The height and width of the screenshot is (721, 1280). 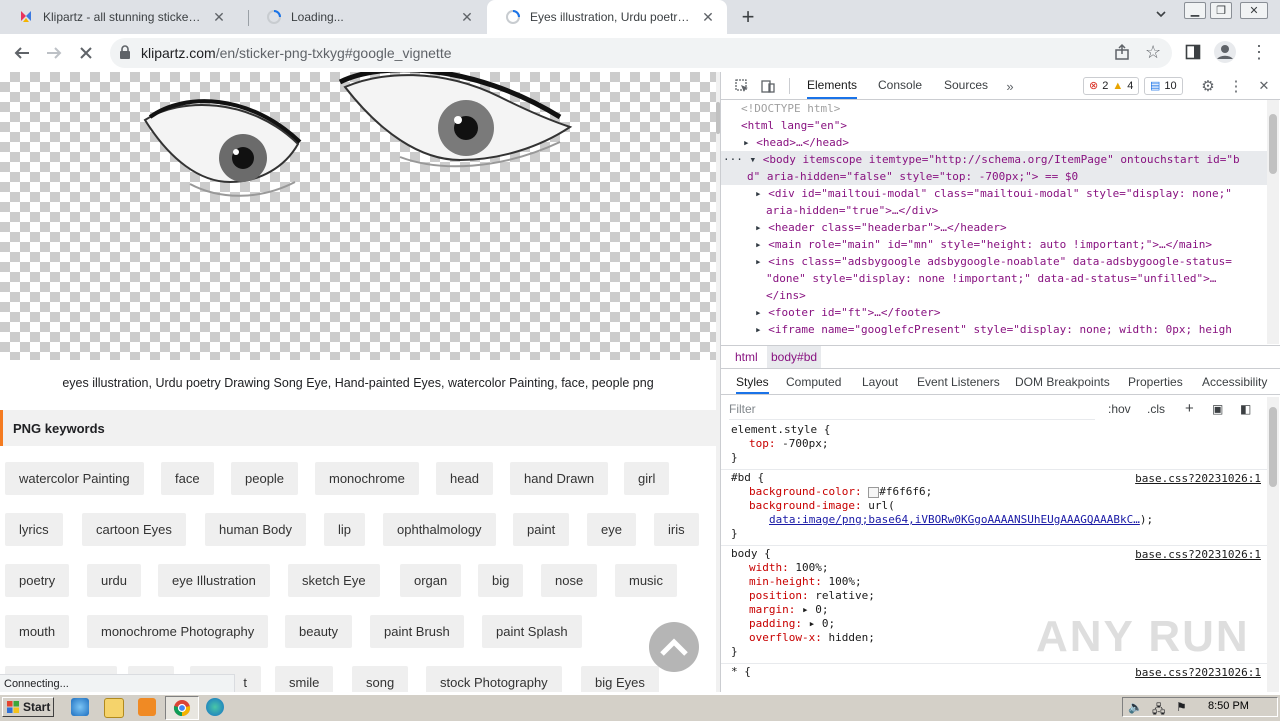 What do you see at coordinates (994, 227) in the screenshot?
I see `dom-node: ▸ <header class="headerbar">…</header>` at bounding box center [994, 227].